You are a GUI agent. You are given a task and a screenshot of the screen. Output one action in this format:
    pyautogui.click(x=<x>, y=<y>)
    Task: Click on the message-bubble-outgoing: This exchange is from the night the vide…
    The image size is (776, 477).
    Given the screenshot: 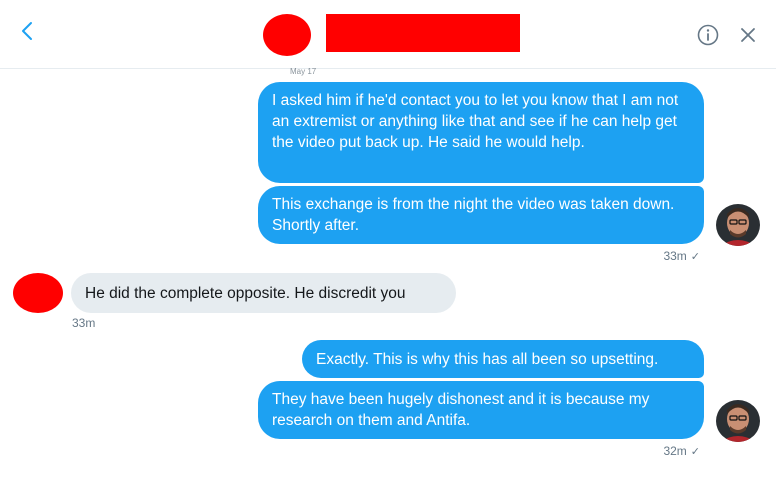 What is the action you would take?
    pyautogui.click(x=481, y=215)
    